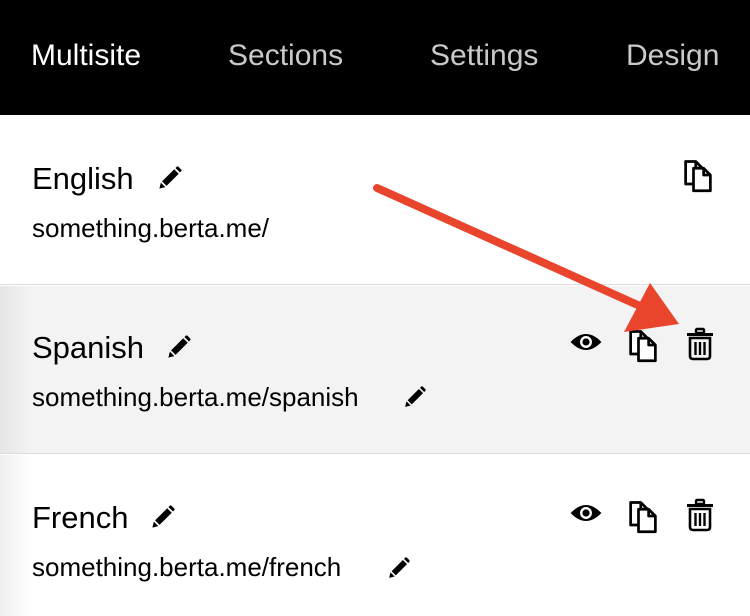 This screenshot has width=750, height=616. I want to click on site-url: something.berta.me/spanish, so click(195, 397).